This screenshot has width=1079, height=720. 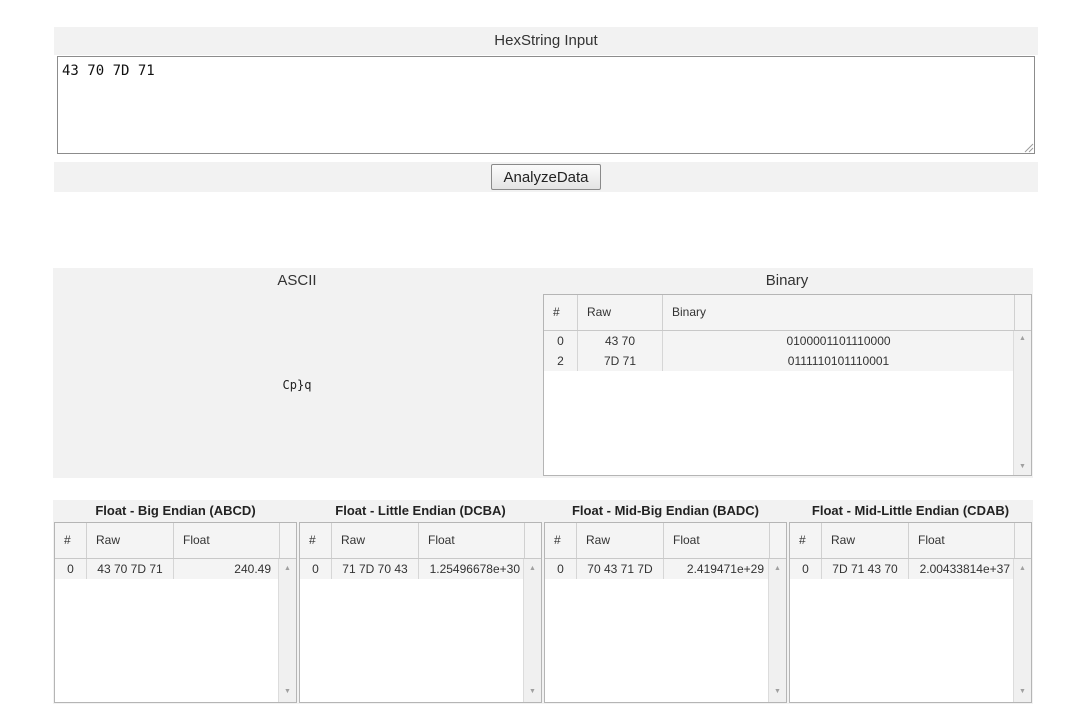 I want to click on row-index: 2, so click(x=561, y=361).